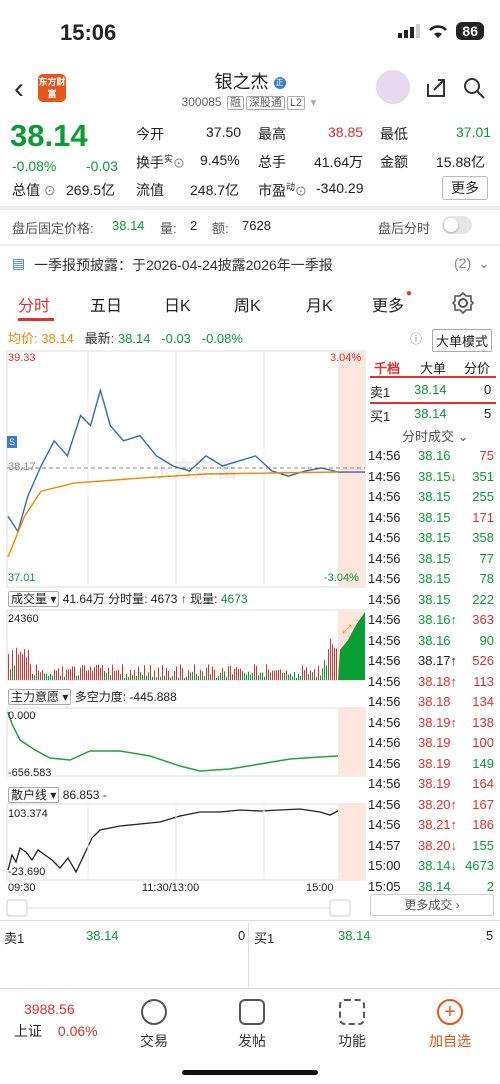  I want to click on tab-weekly-k: 周K, so click(247, 304).